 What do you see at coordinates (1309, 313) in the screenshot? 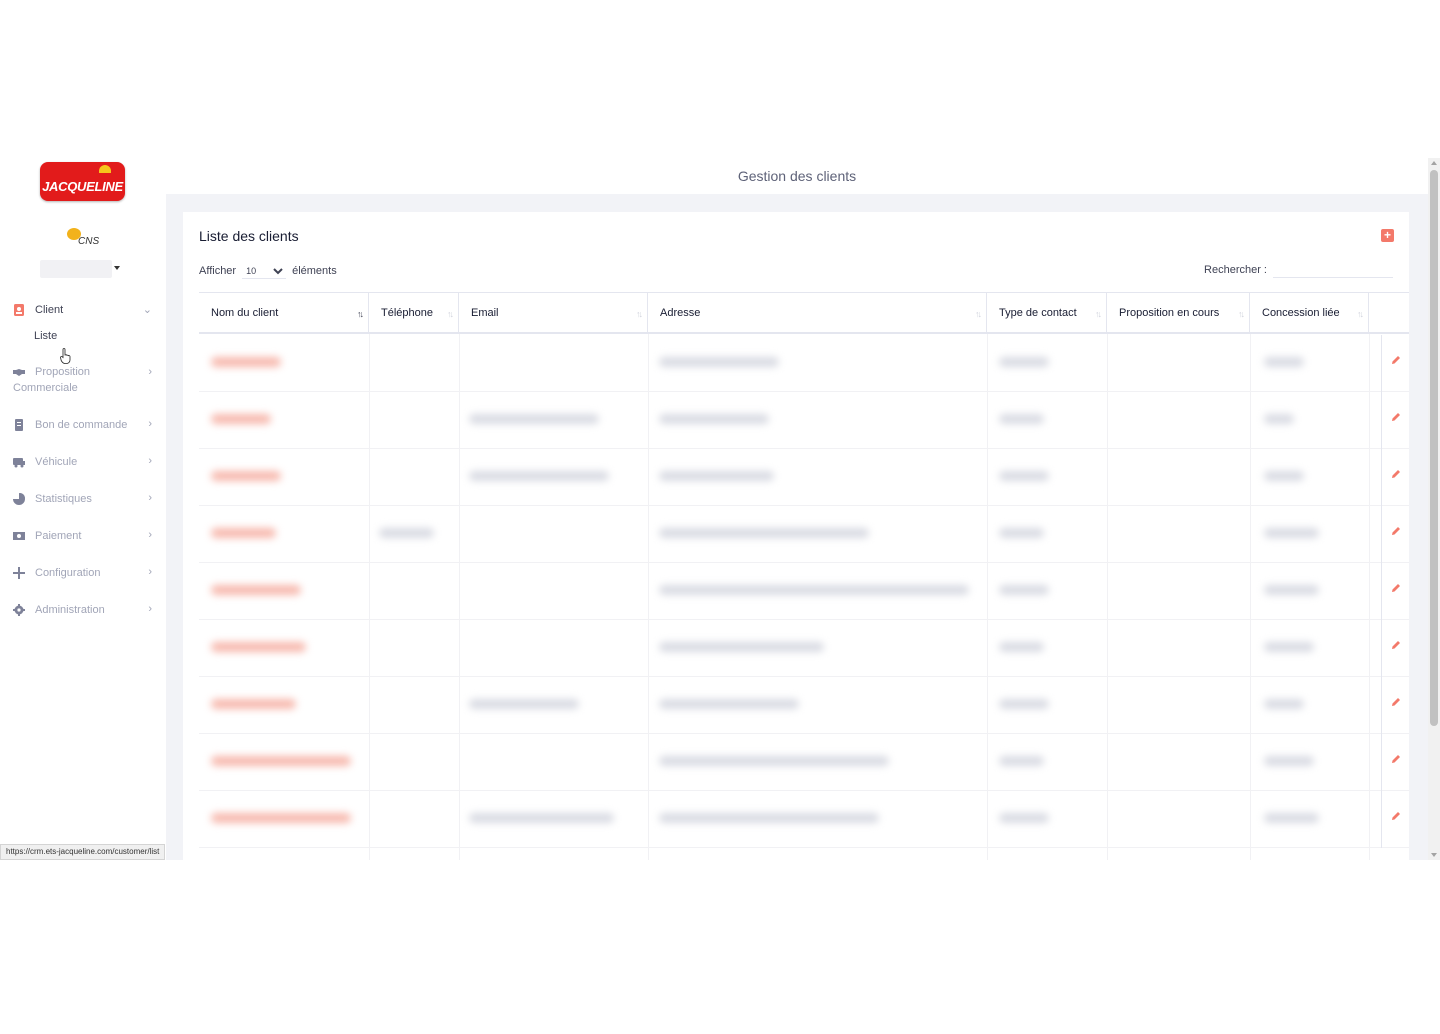
I see `column-header-concession-liee: Concession liée ↑↓` at bounding box center [1309, 313].